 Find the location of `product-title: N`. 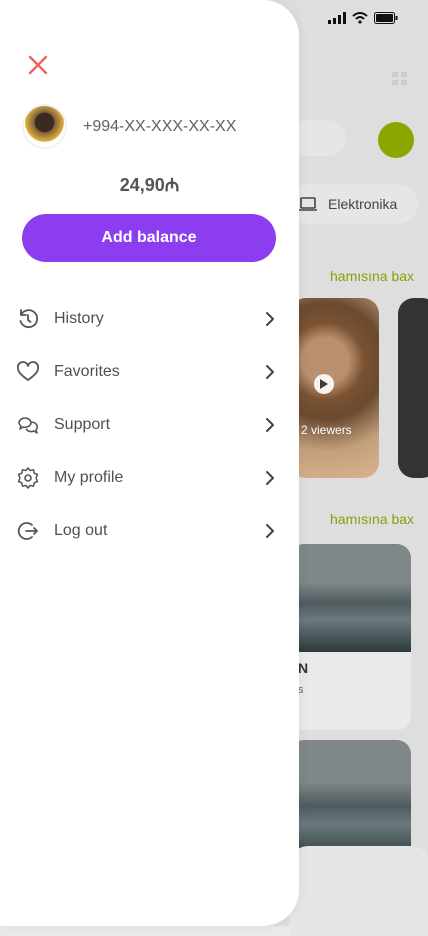

product-title: N is located at coordinates (303, 668).